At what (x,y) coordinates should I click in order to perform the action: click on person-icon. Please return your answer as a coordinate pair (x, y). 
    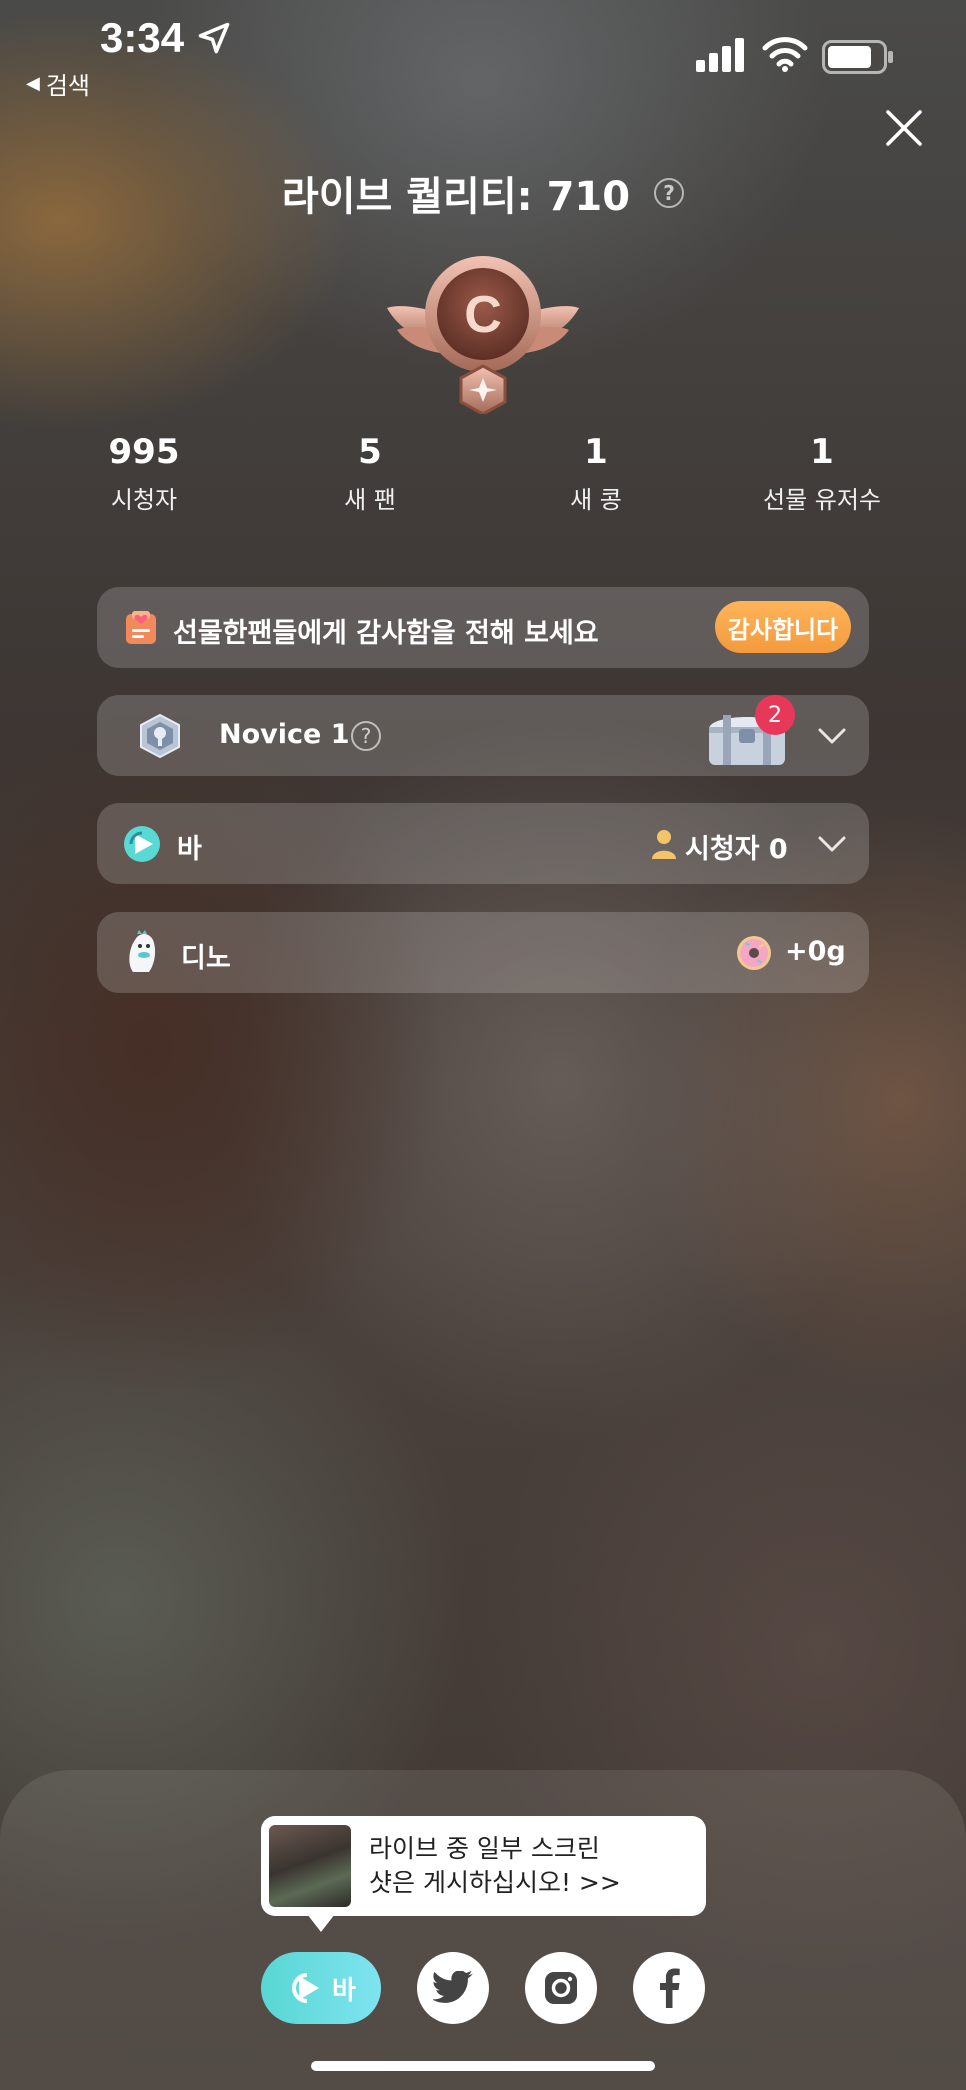
    Looking at the image, I should click on (664, 844).